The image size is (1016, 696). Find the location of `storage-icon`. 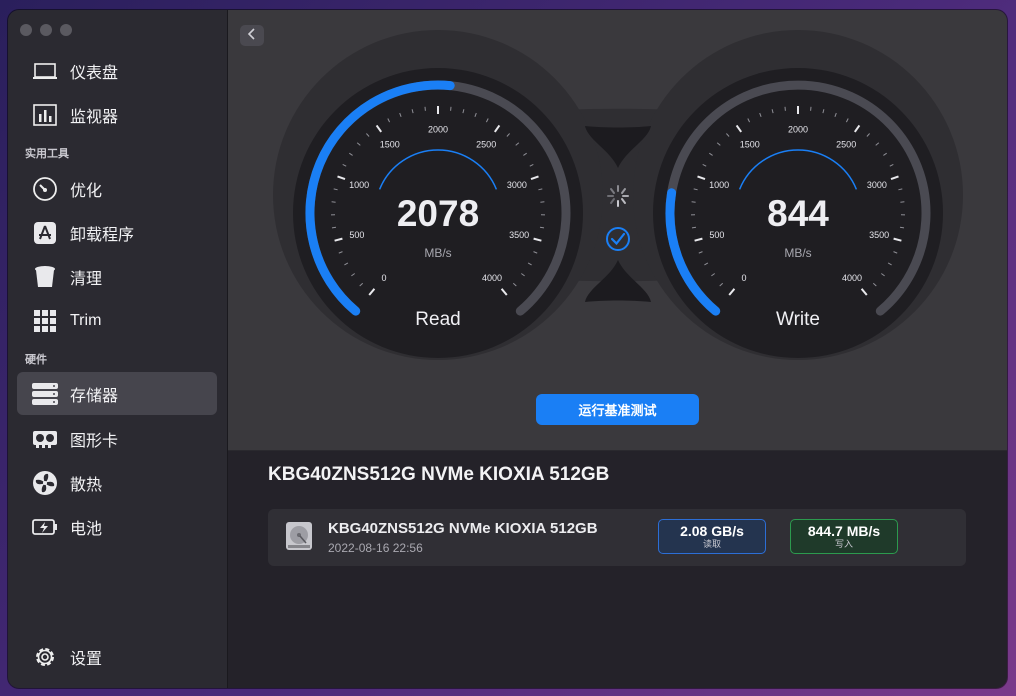

storage-icon is located at coordinates (45, 394).